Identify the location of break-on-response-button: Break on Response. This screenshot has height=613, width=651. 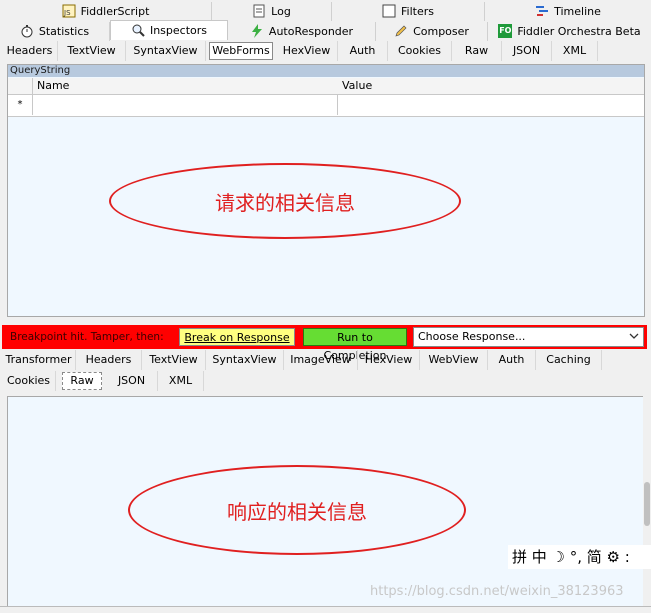
(237, 337).